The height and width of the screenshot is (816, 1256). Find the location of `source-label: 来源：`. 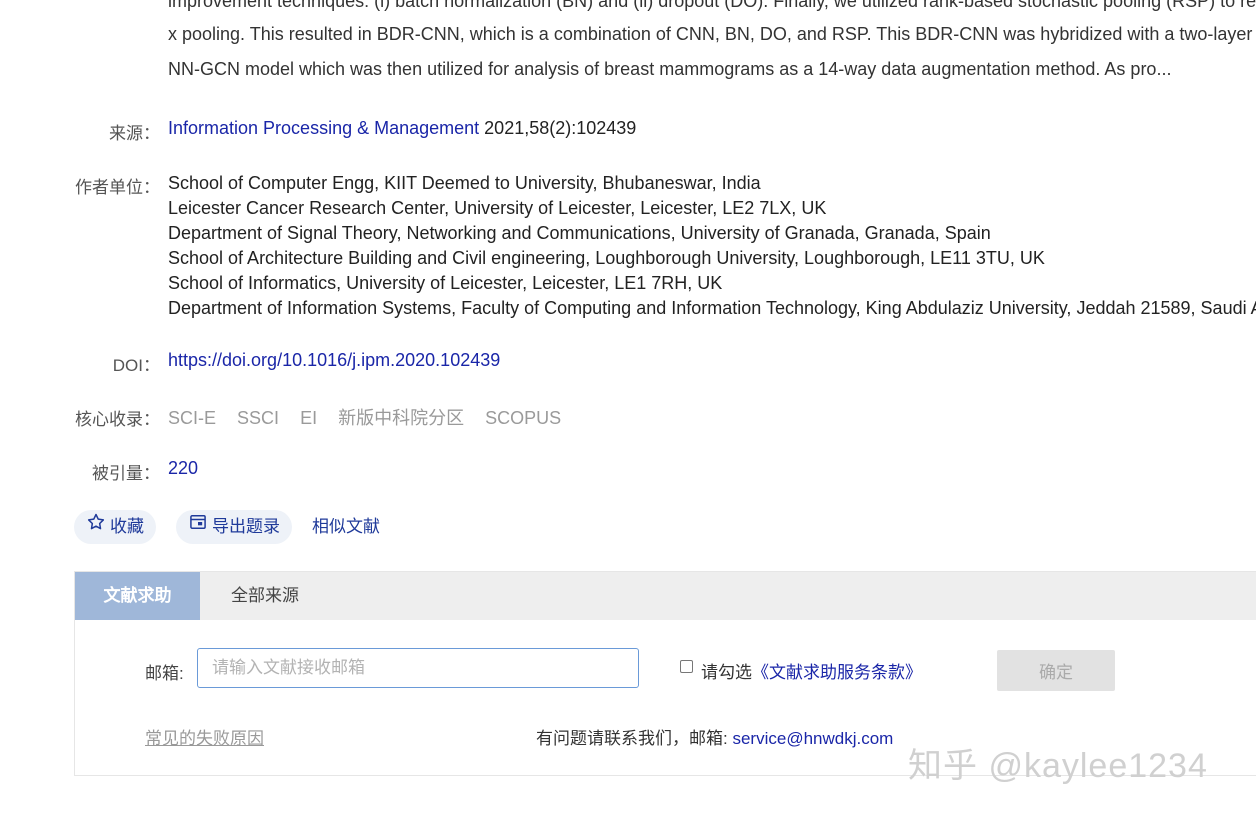

source-label: 来源： is located at coordinates (134, 133).